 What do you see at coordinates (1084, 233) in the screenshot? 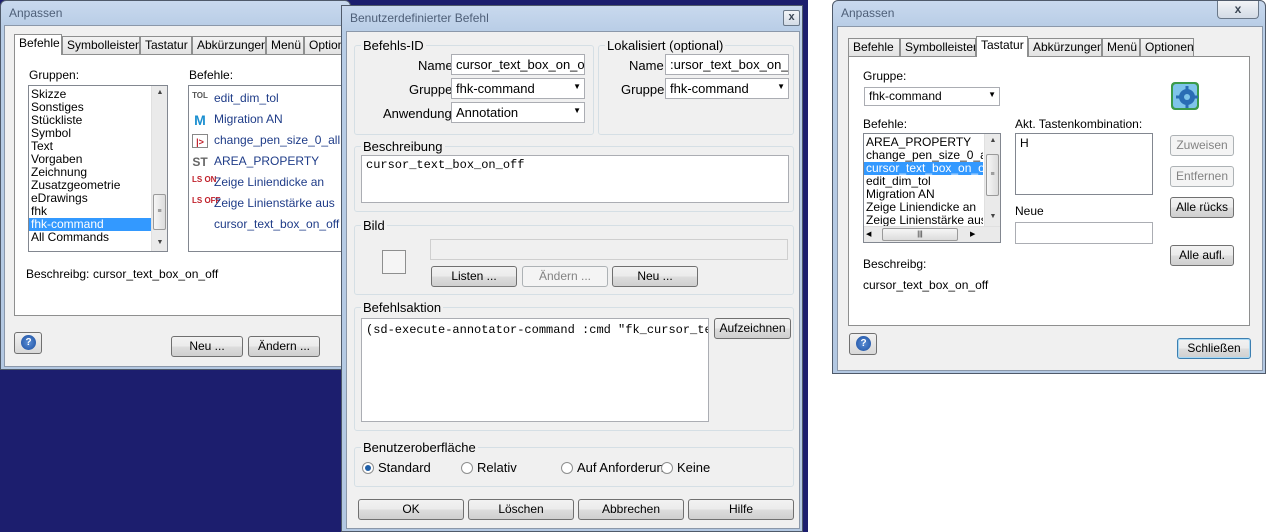
I see `new-key-input` at bounding box center [1084, 233].